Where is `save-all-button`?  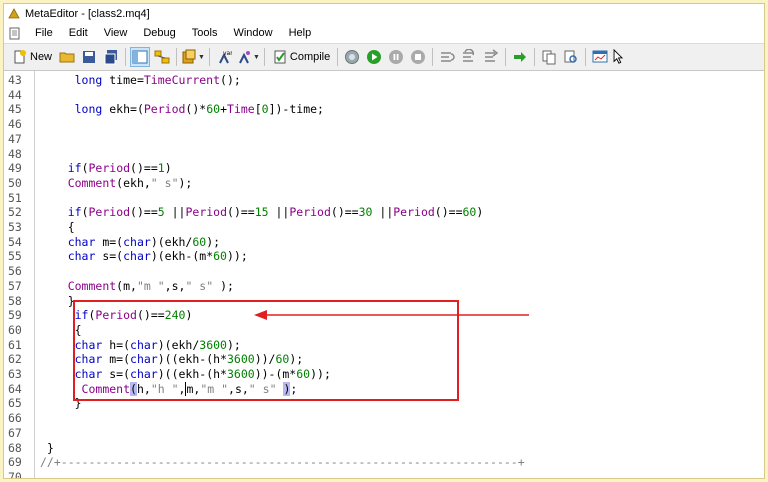
save-all-button is located at coordinates (111, 57).